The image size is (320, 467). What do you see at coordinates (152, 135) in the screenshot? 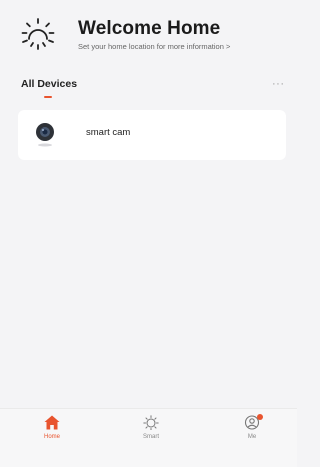
I see `device-card: smart cam` at bounding box center [152, 135].